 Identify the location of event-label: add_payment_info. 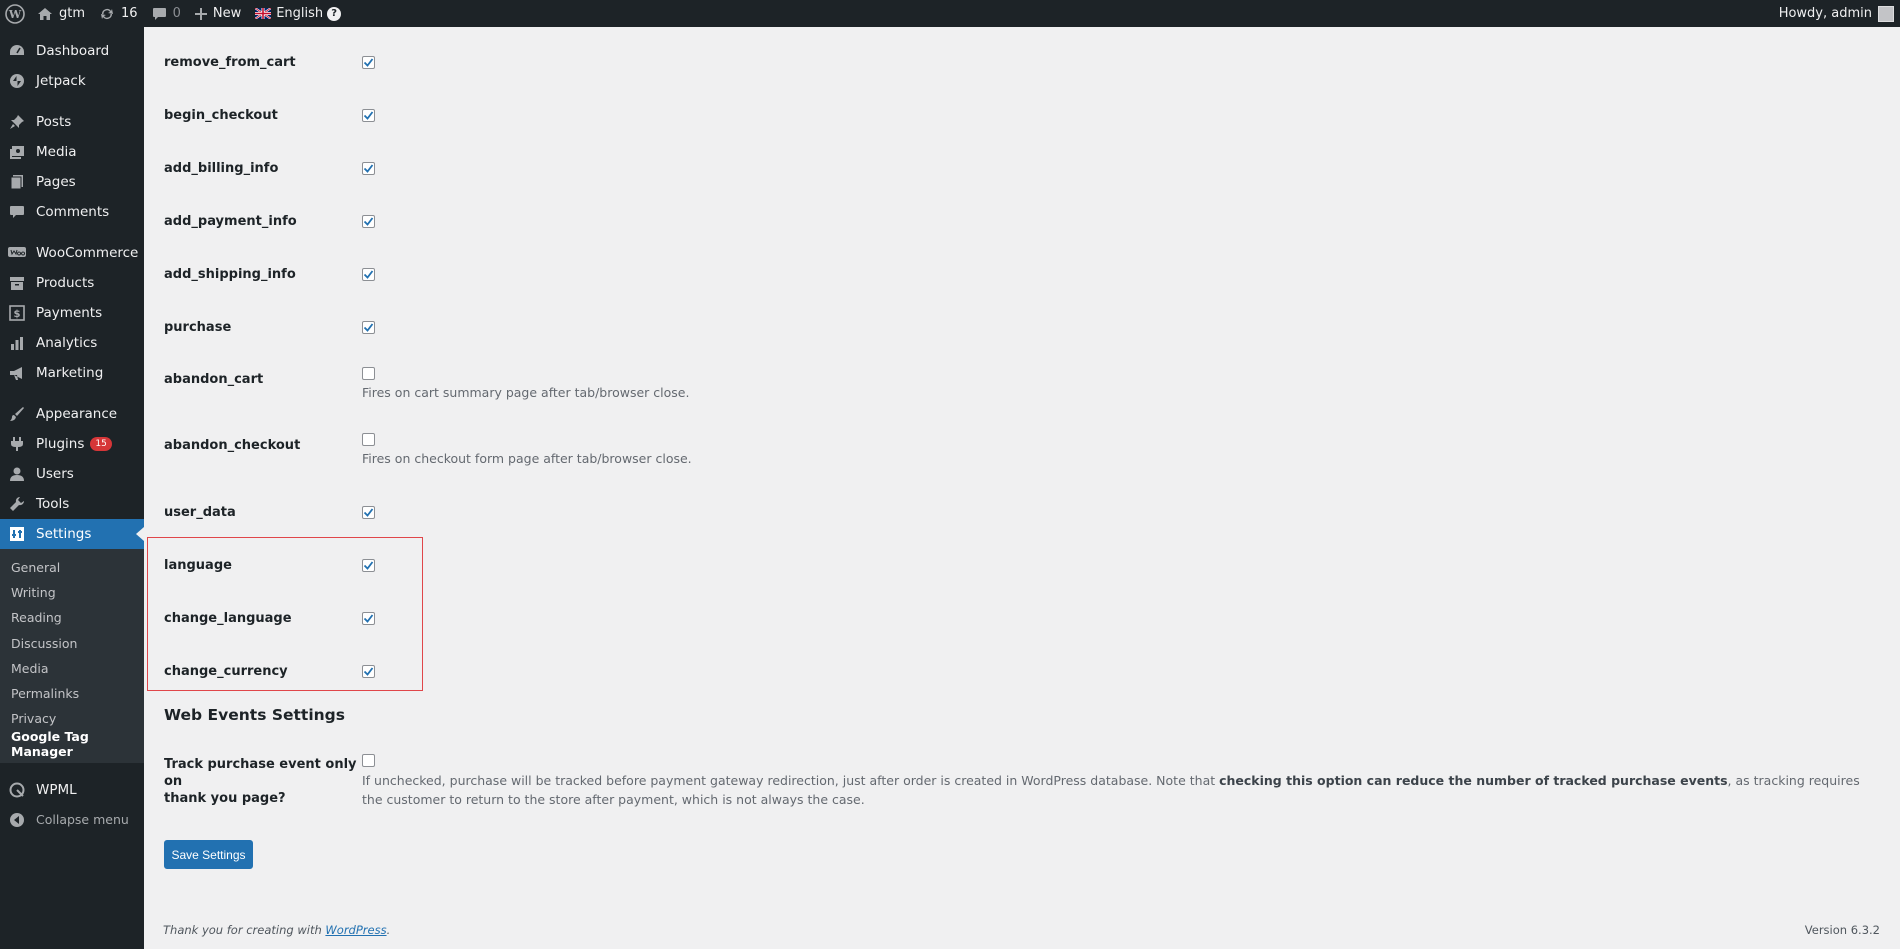
(230, 221).